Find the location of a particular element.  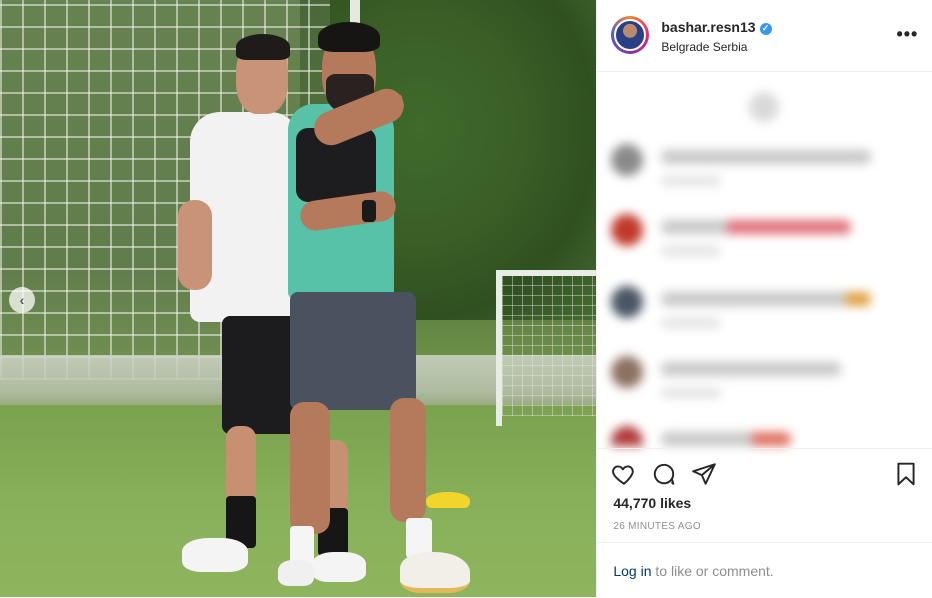

player-hair is located at coordinates (349, 37).